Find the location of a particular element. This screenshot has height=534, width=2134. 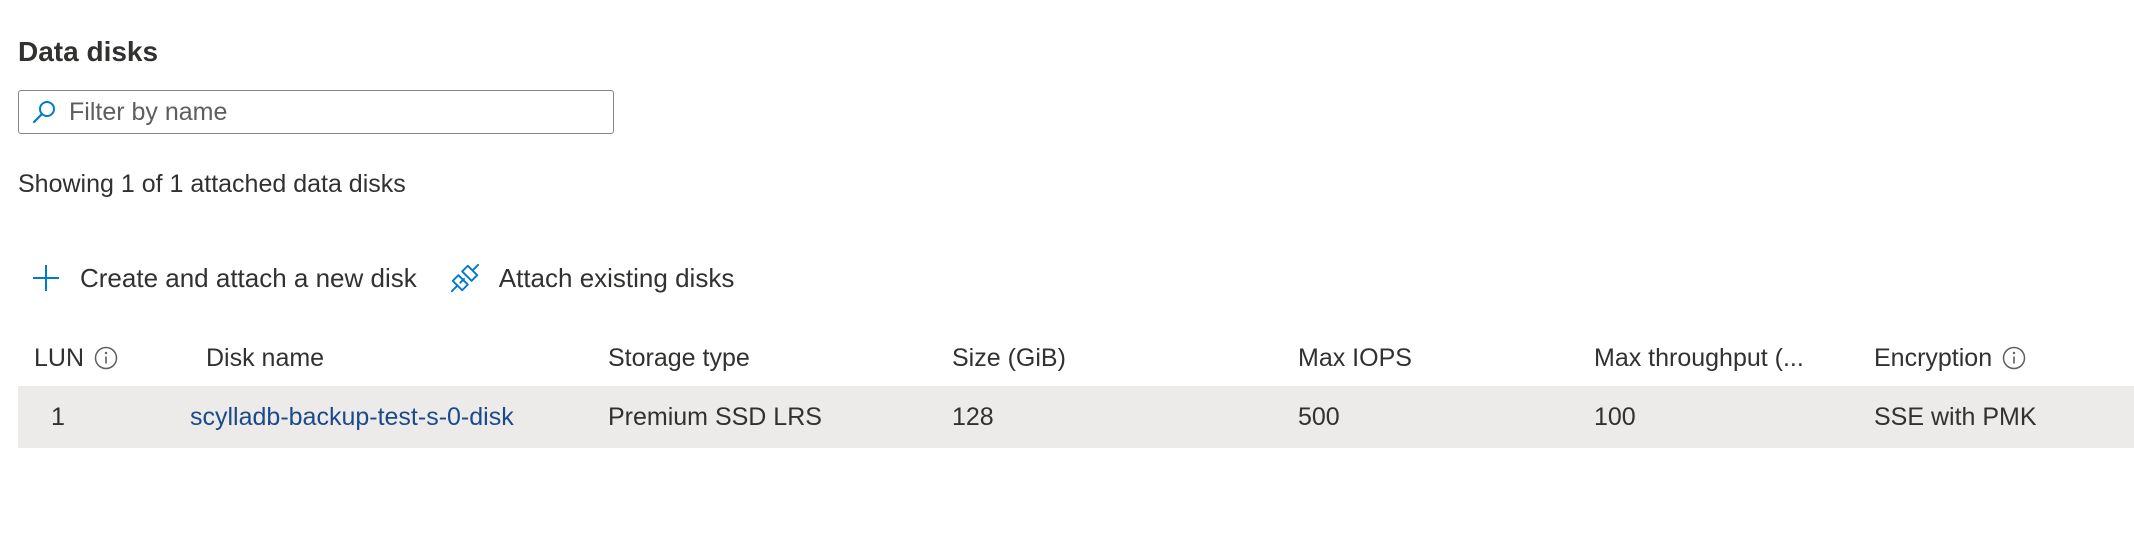

attach-existing-disks-button: Attach existing disks is located at coordinates (592, 278).